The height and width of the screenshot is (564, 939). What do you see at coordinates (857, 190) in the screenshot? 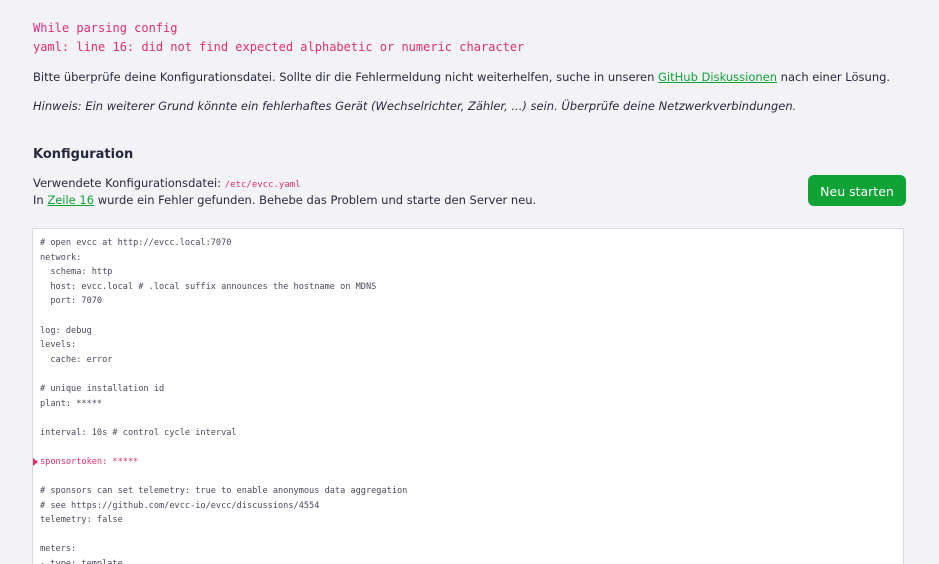
I see `restart-button: Neu starten` at bounding box center [857, 190].